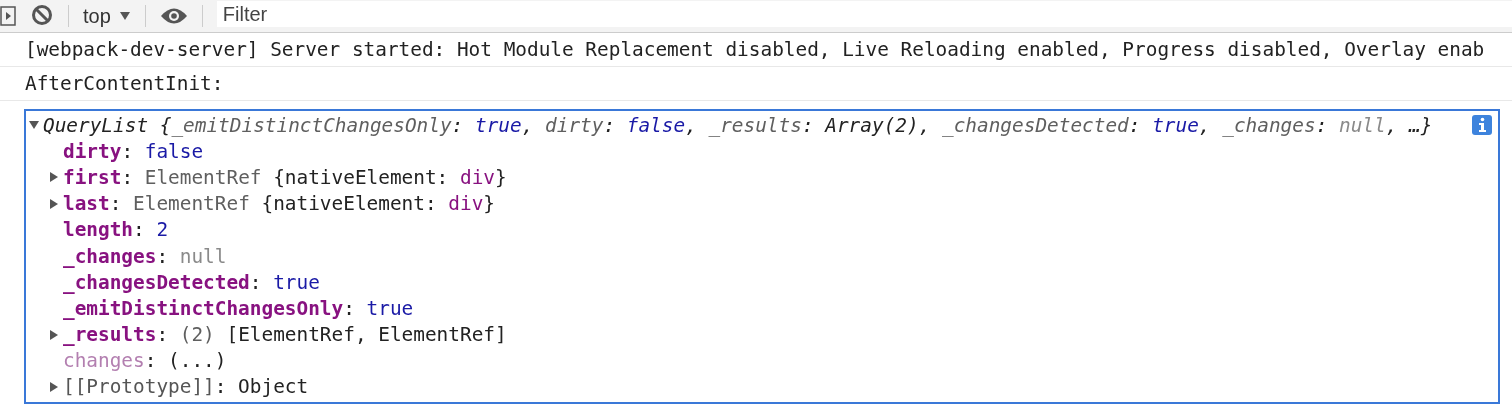  Describe the element at coordinates (191, 256) in the screenshot. I see `property-value: : null` at that location.